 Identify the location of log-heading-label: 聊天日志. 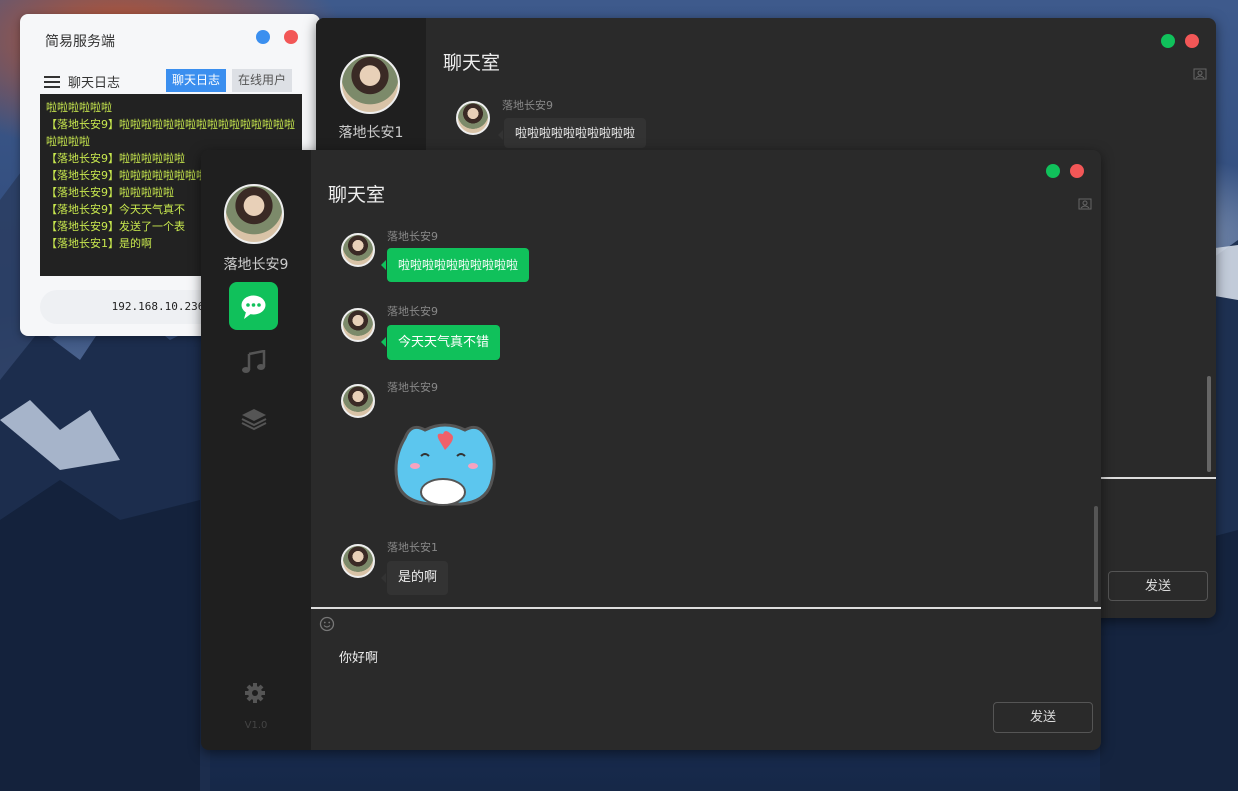
(94, 83).